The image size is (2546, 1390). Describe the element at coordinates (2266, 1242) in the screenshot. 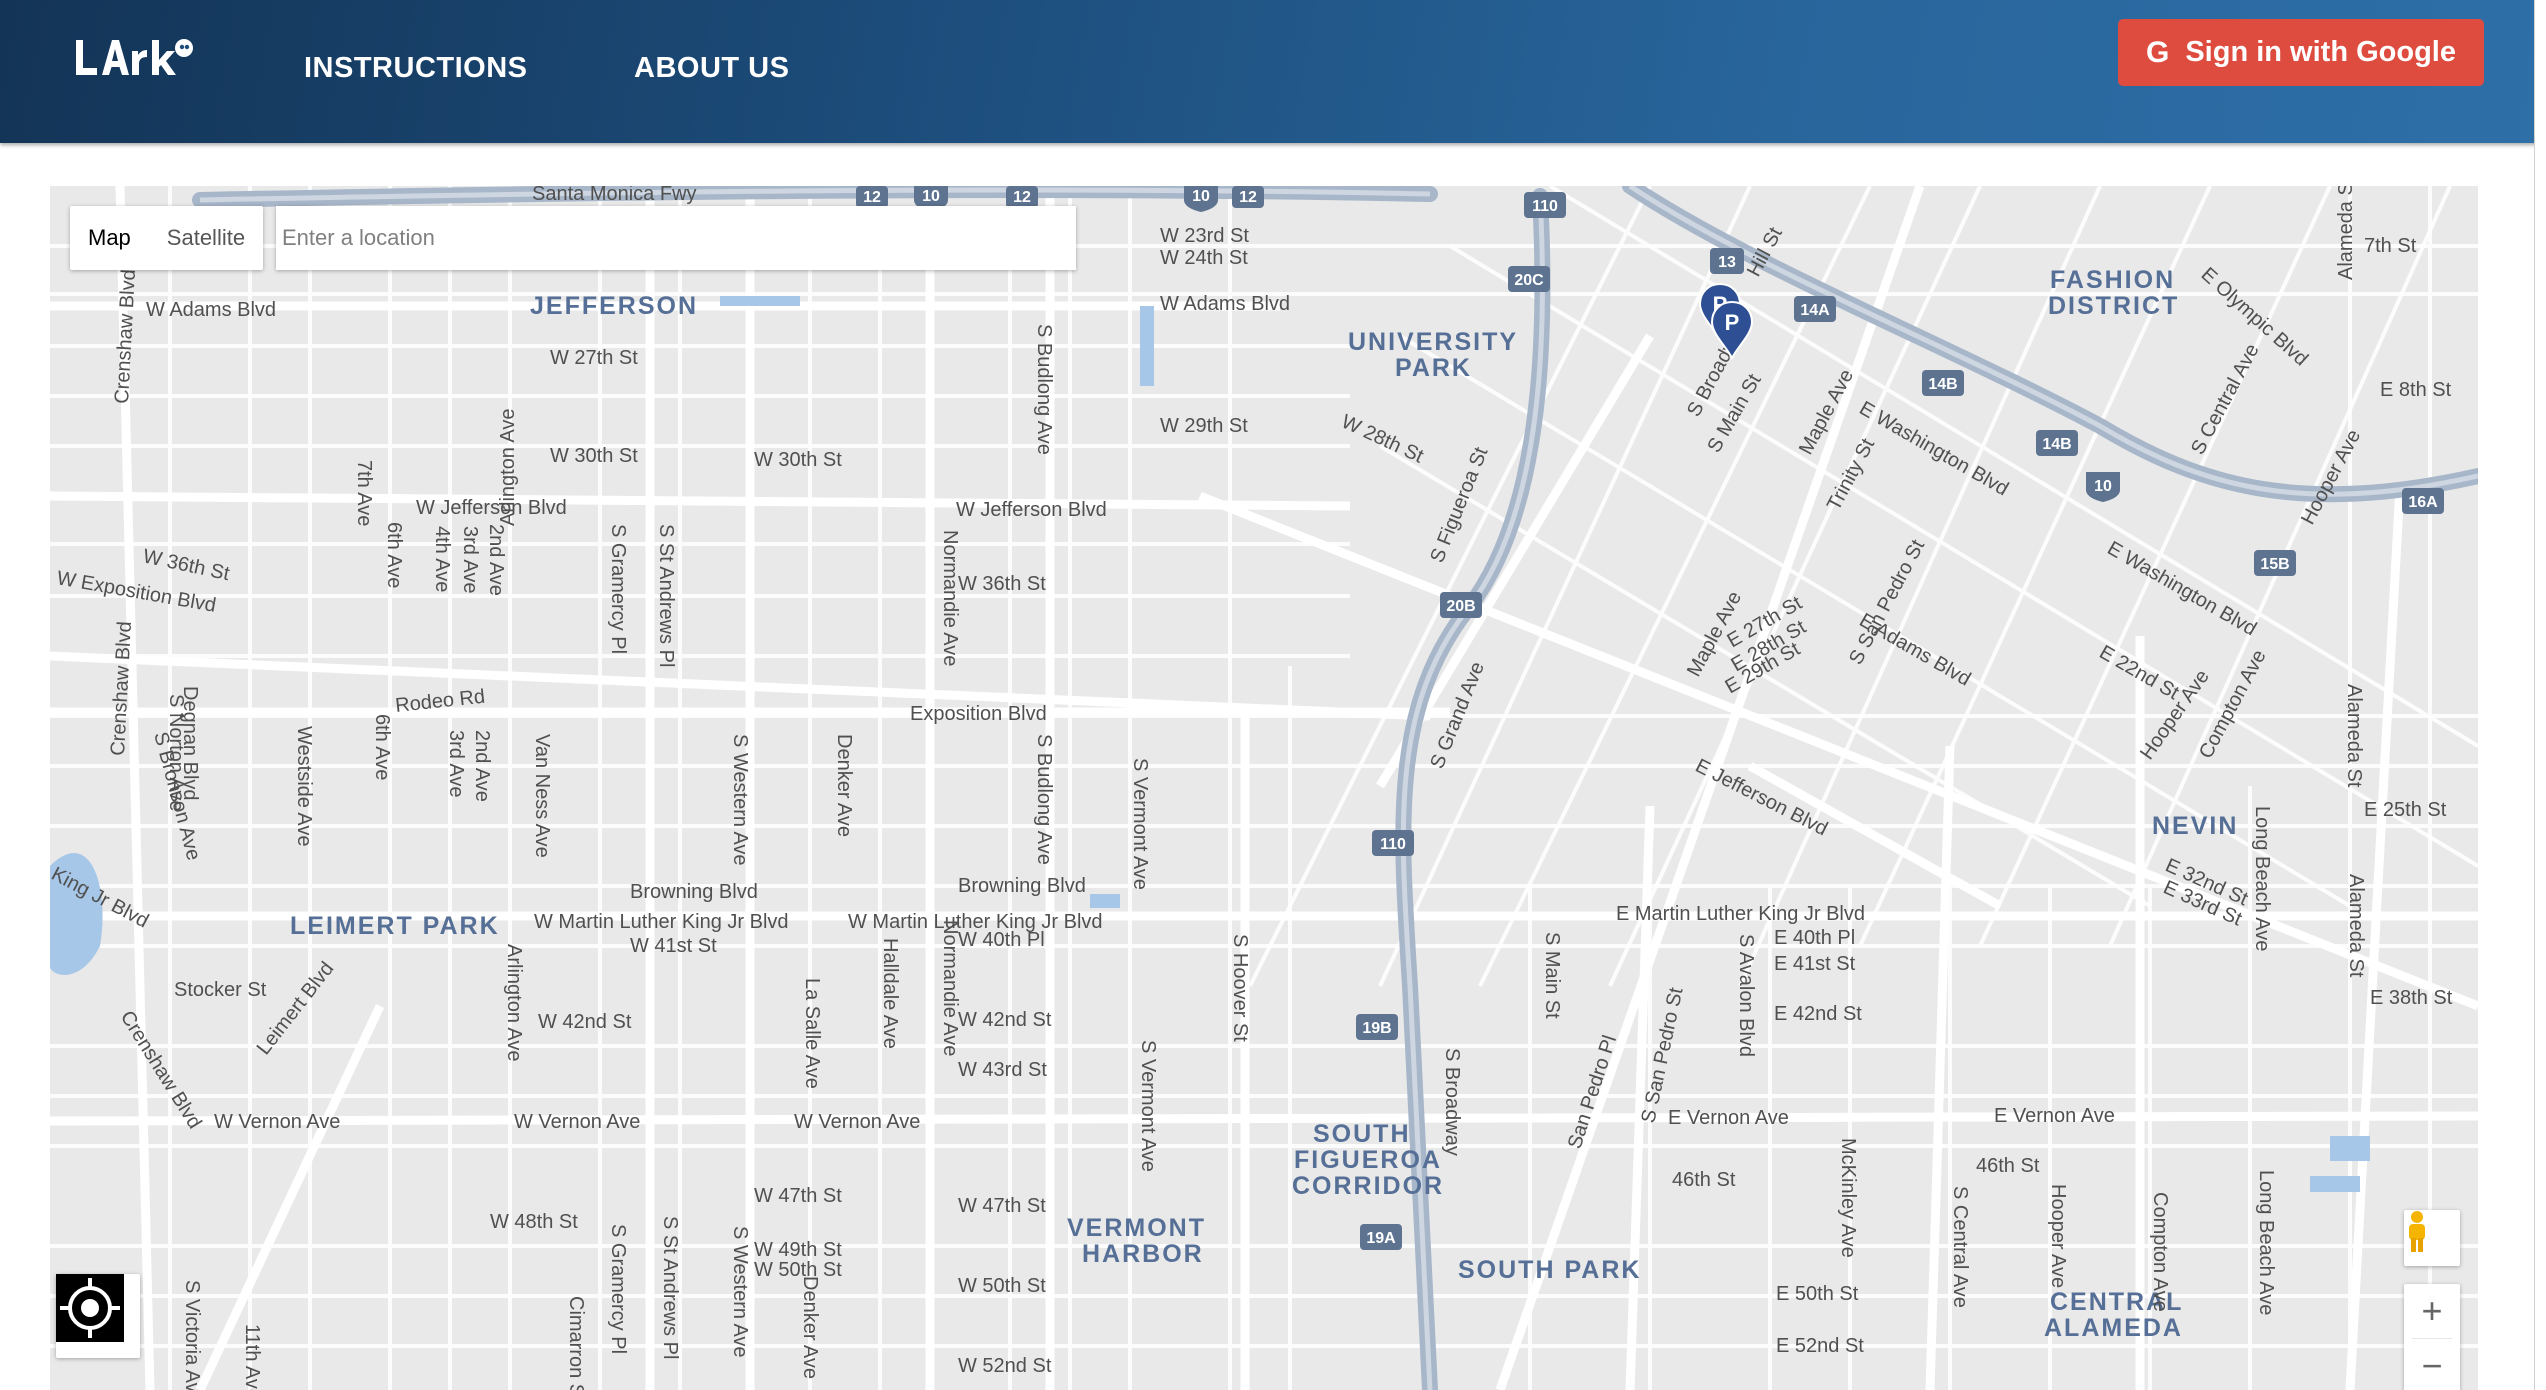

I see `street-label: Long Beach Ave` at that location.